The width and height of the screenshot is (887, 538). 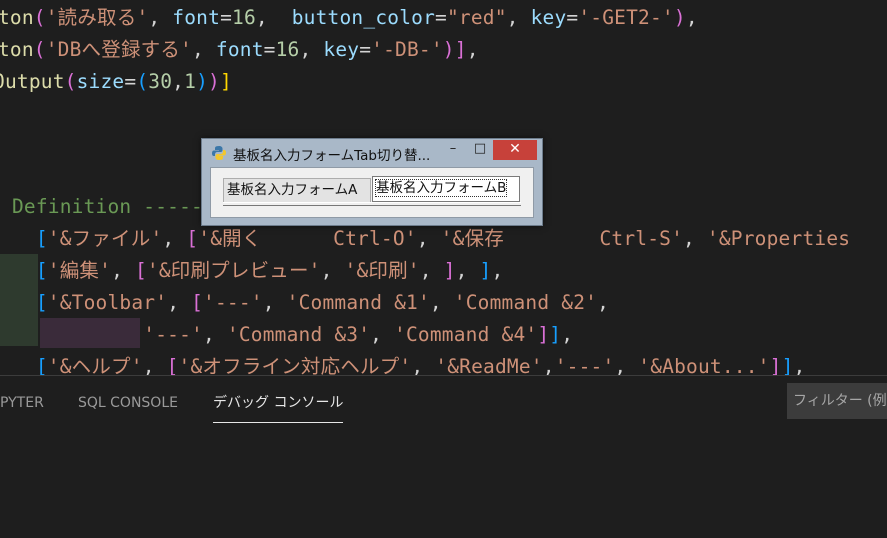 I want to click on code-token: '&ファイル', so click(x=105, y=238).